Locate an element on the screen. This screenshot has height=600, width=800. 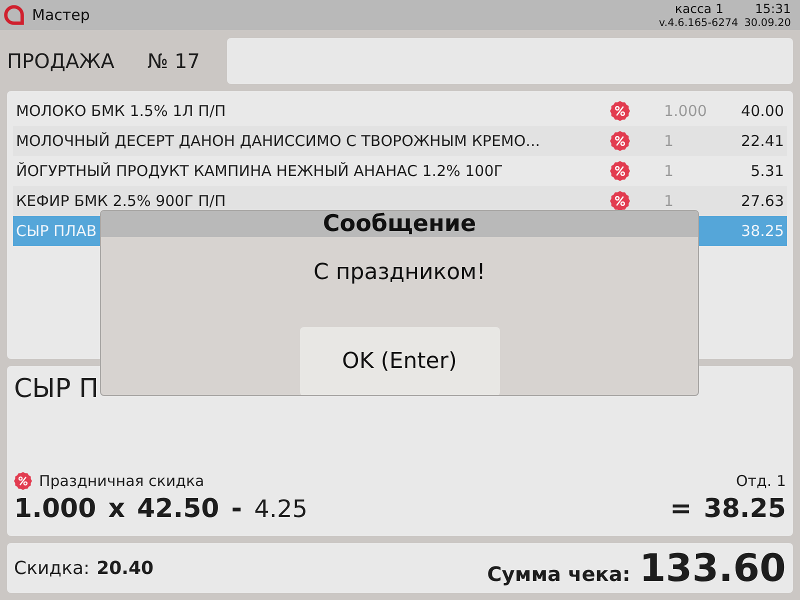
item-price: 38.25 is located at coordinates (762, 231).